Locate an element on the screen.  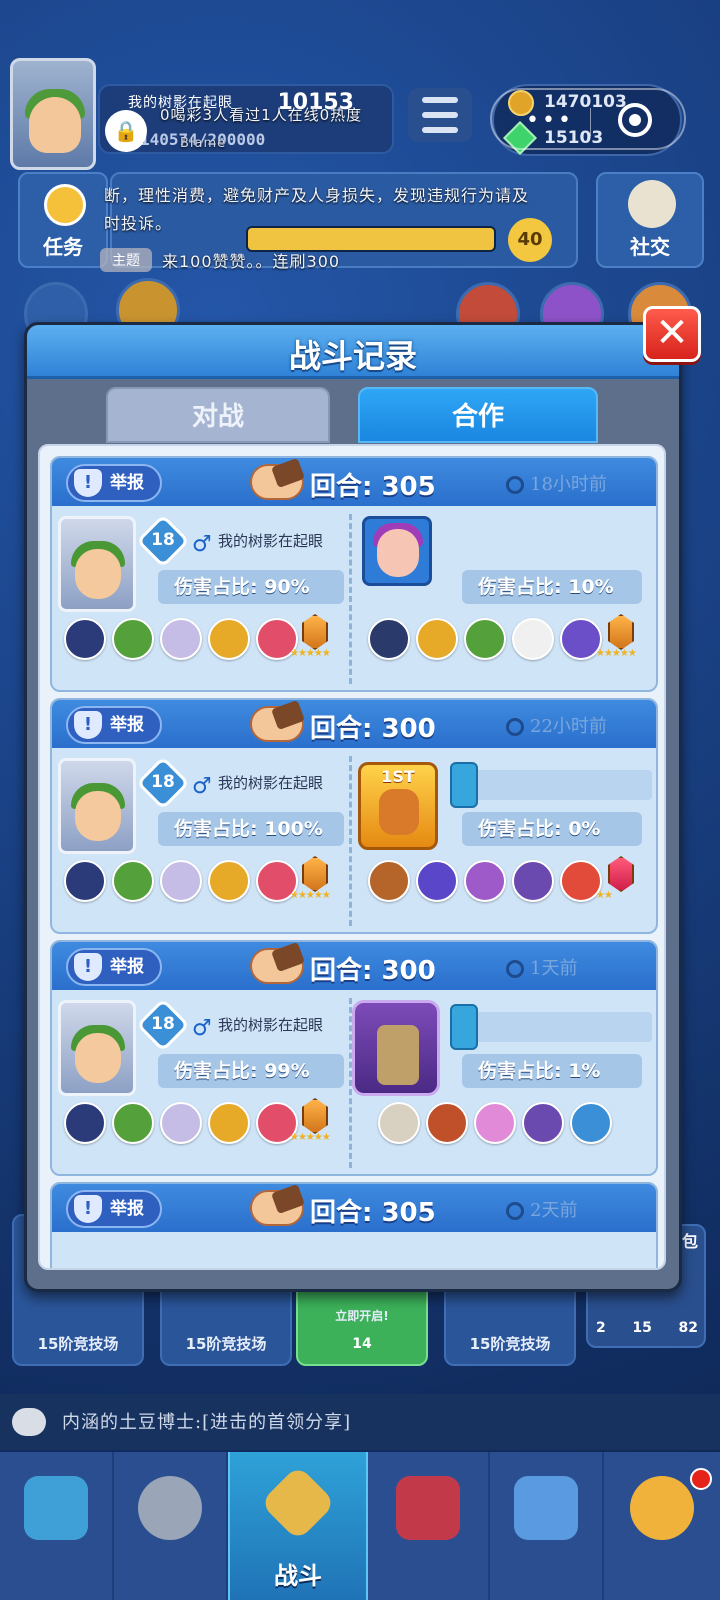
close-button: ✕ is located at coordinates (672, 334).